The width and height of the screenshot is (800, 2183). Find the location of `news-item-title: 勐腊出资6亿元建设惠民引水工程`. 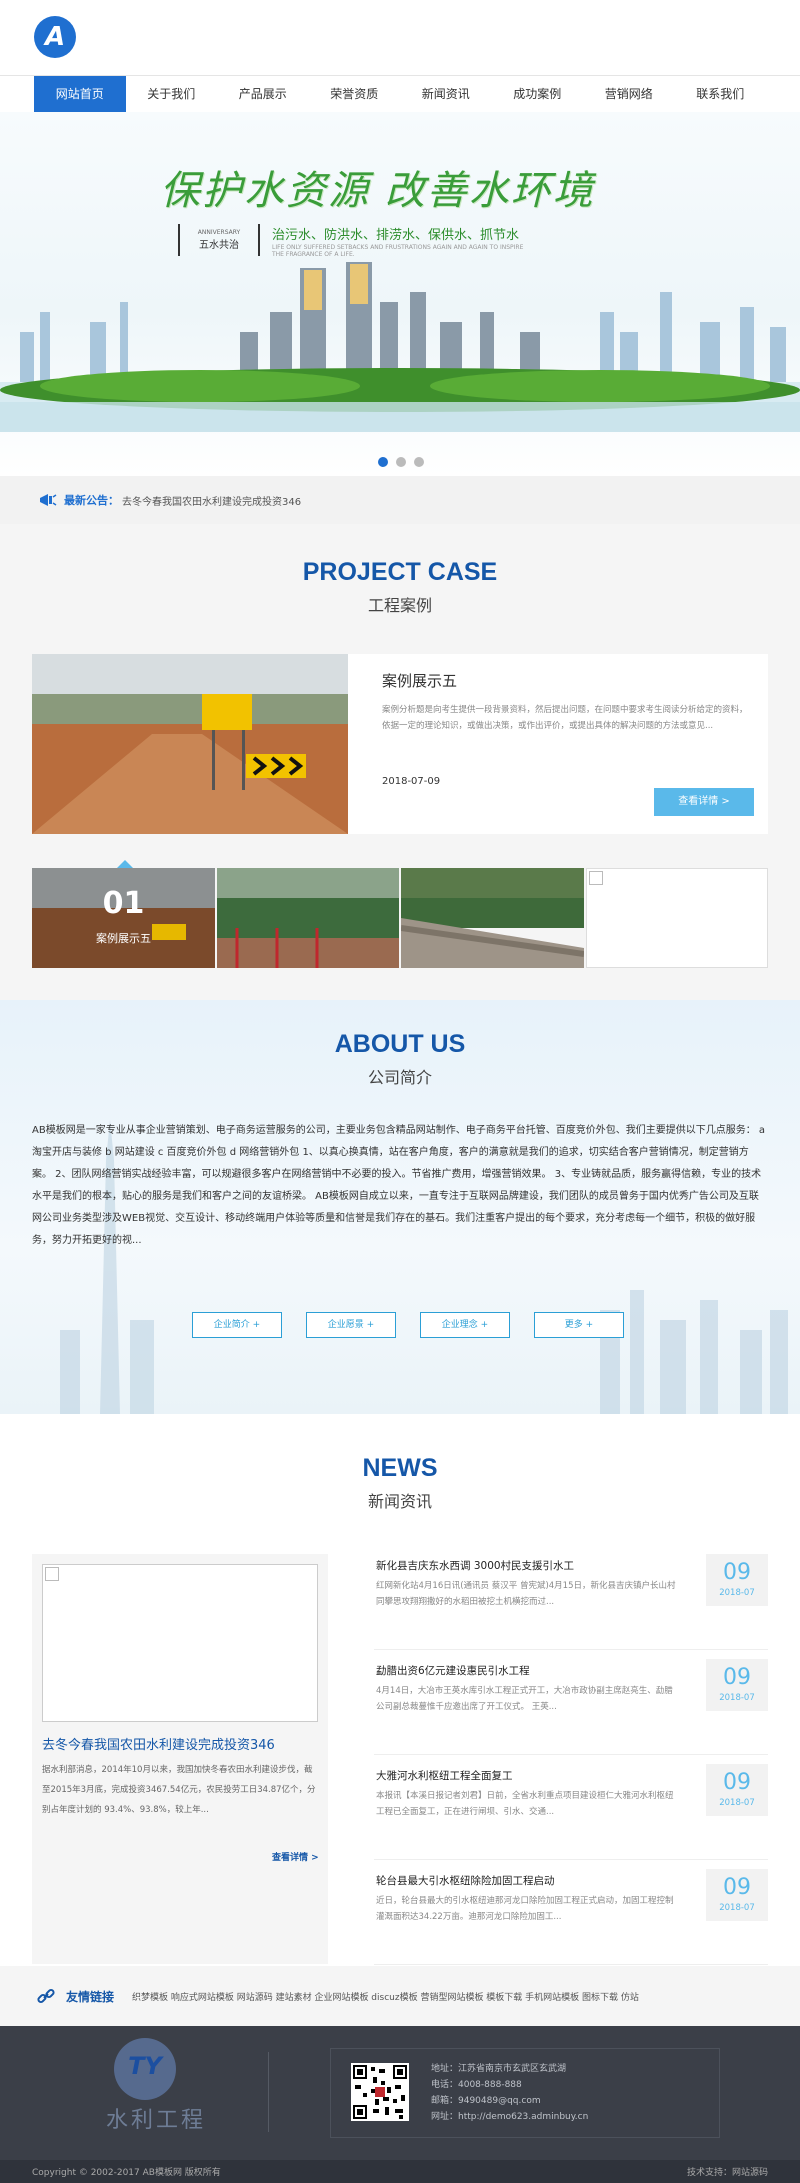

news-item-title: 勐腊出资6亿元建设惠民引水工程 is located at coordinates (453, 1670).